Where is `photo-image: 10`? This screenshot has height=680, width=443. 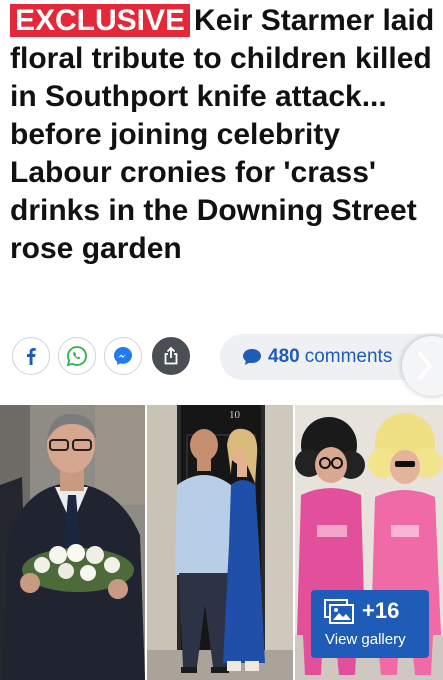 photo-image: 10 is located at coordinates (220, 542).